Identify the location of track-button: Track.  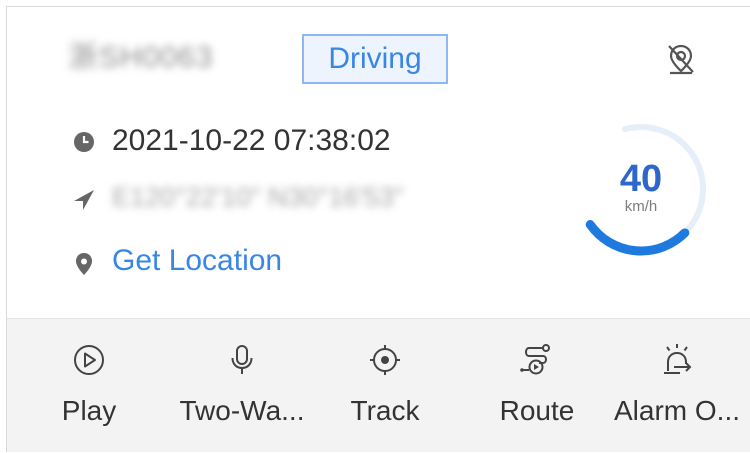
(385, 386).